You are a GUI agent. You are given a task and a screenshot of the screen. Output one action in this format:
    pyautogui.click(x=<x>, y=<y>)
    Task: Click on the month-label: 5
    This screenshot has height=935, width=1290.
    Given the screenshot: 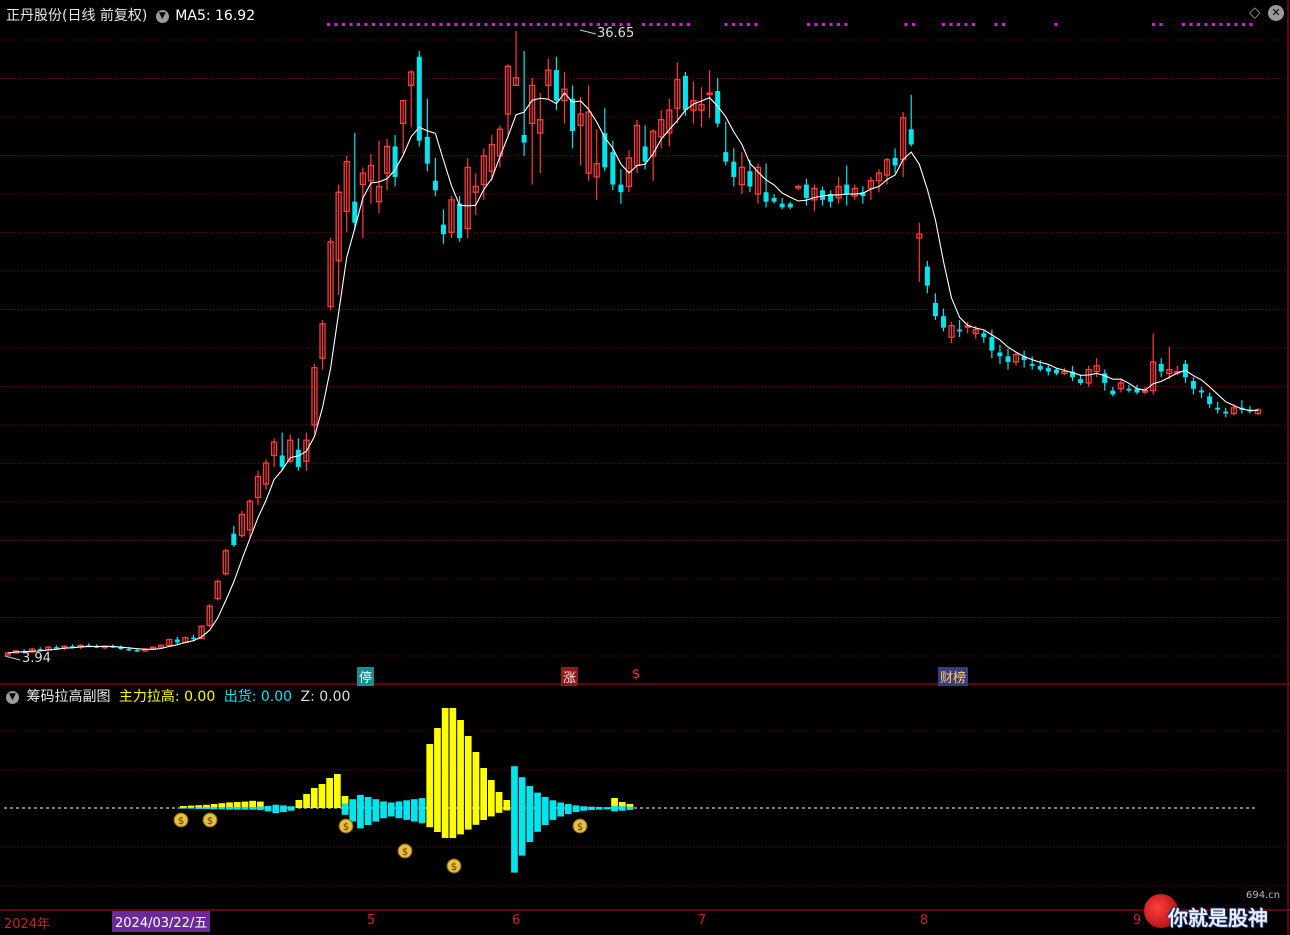 What is the action you would take?
    pyautogui.click(x=371, y=920)
    